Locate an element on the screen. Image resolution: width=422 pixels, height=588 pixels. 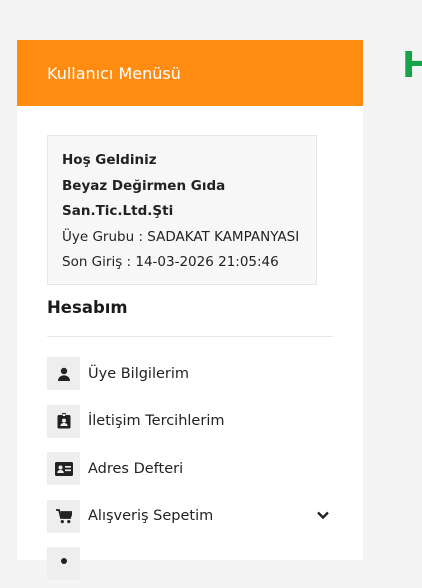
id-badge-icon is located at coordinates (63, 421).